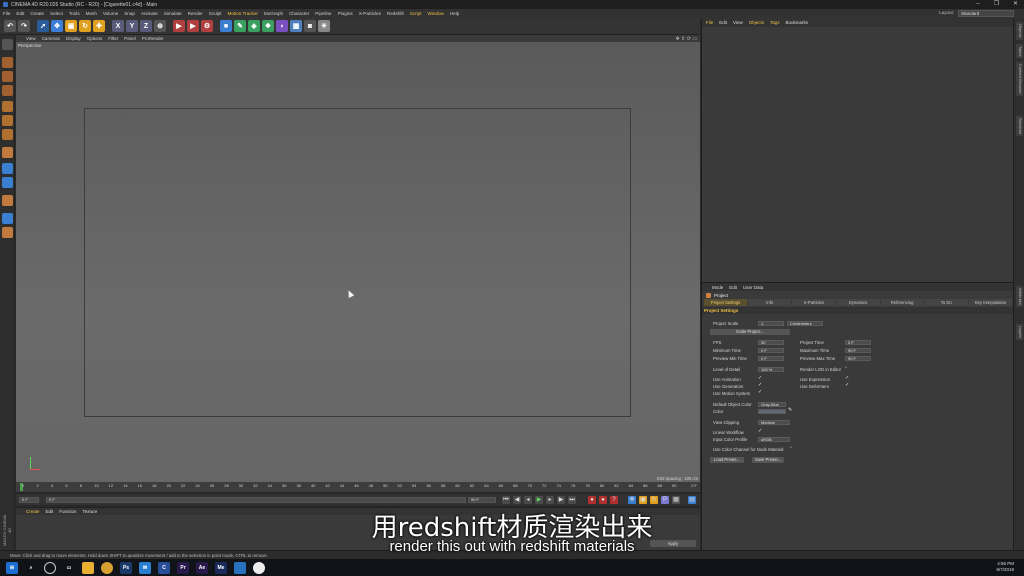 Image resolution: width=1024 pixels, height=576 pixels. Describe the element at coordinates (858, 358) in the screenshot. I see `preview-max-time-field: 90 F` at that location.